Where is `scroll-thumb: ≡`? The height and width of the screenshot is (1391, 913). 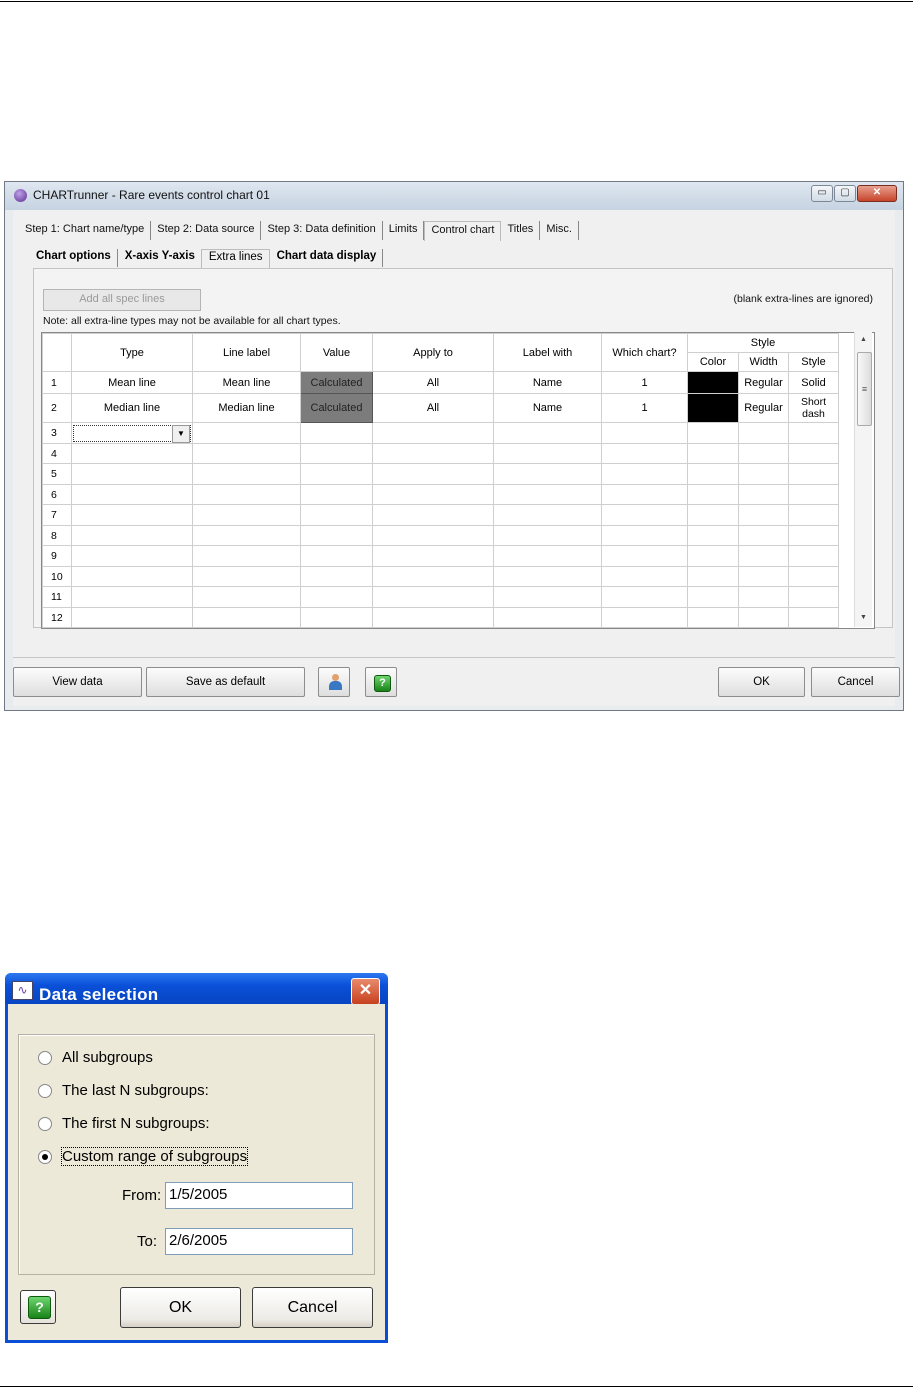
scroll-thumb: ≡ is located at coordinates (864, 389).